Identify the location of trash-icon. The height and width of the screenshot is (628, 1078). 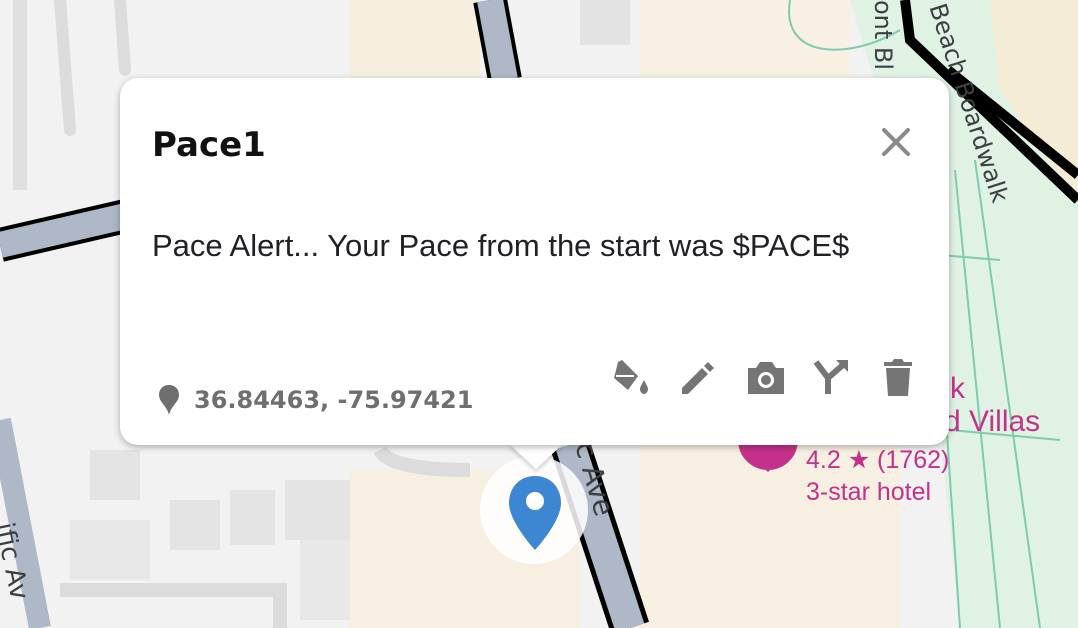
(898, 377).